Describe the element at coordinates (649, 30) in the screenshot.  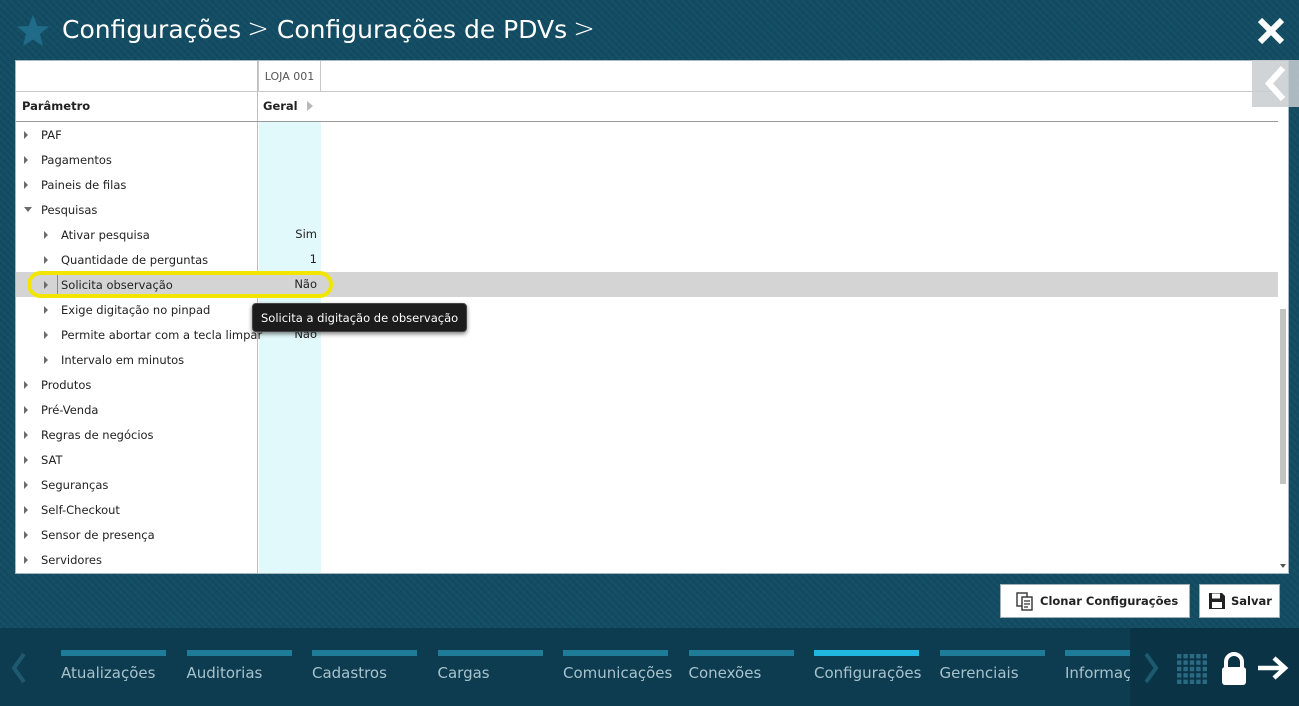
I see `top-header: Configurações > Configurações de PDVs >` at that location.